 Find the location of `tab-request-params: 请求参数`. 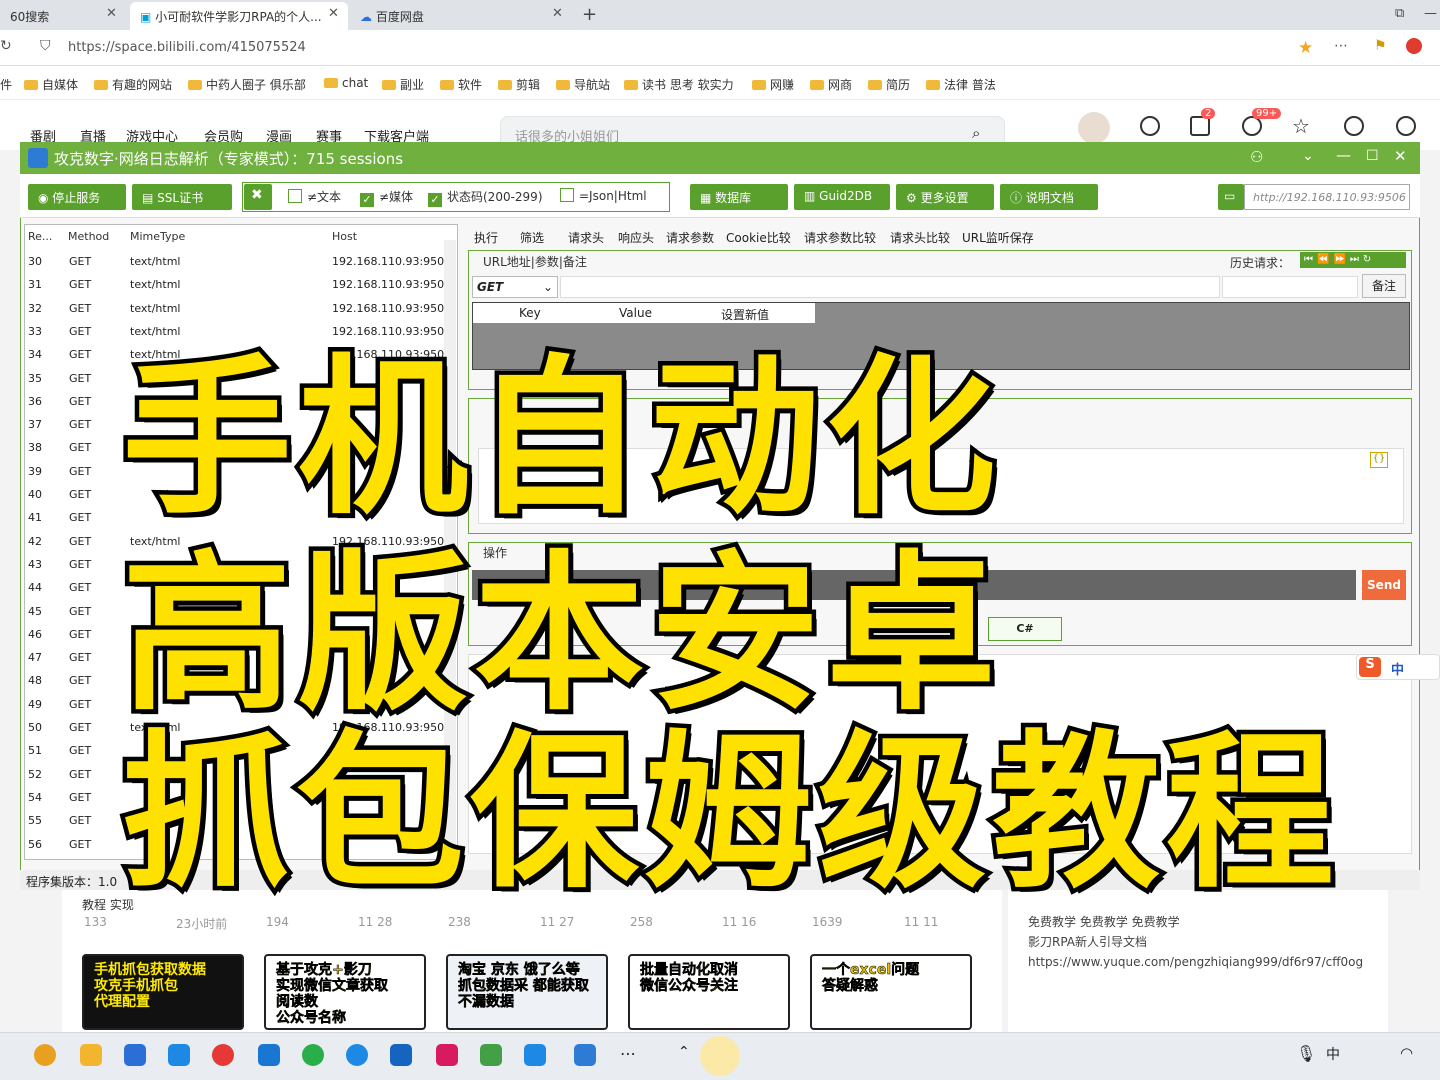

tab-request-params: 请求参数 is located at coordinates (690, 237).